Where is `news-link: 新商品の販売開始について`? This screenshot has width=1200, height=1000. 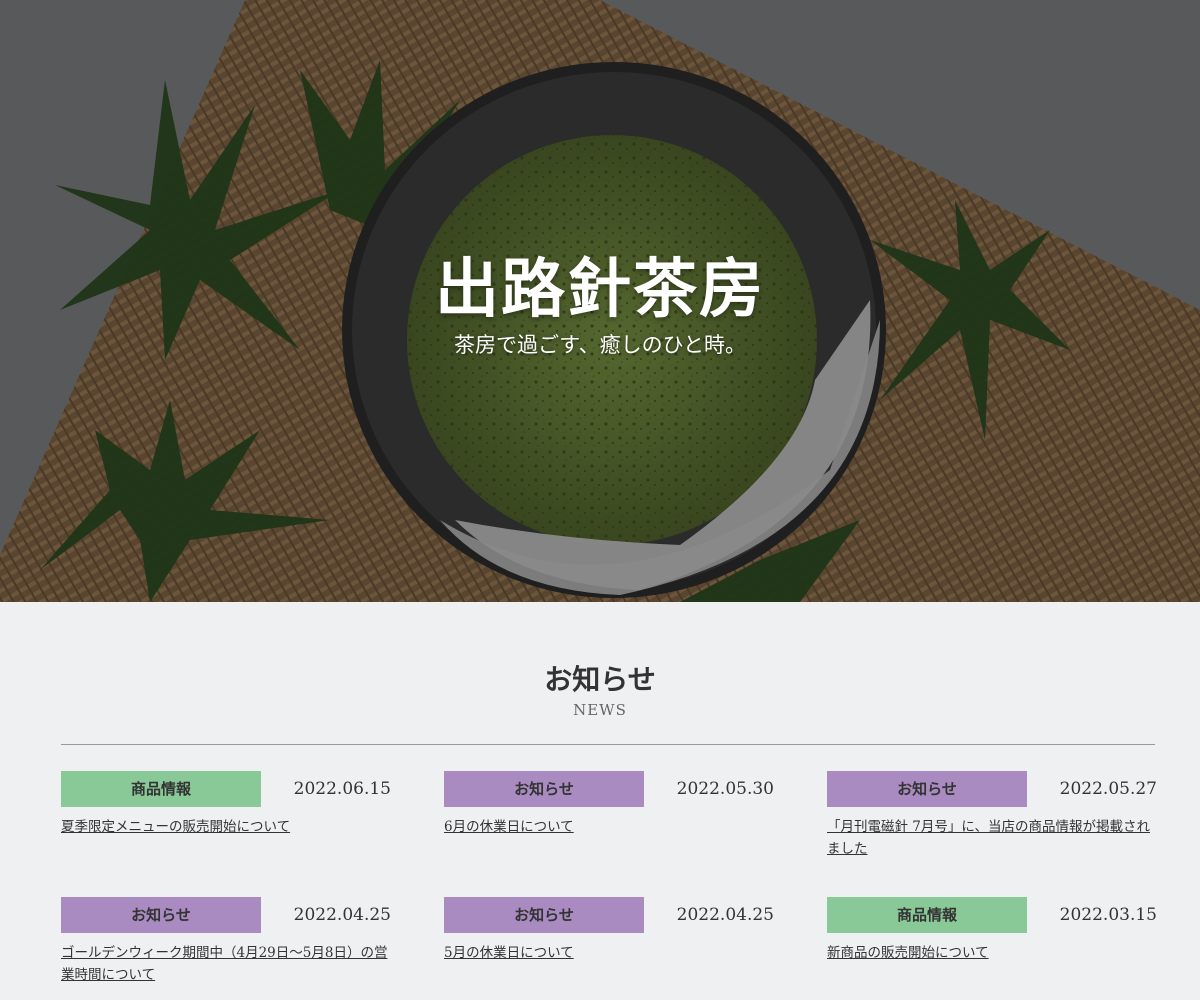 news-link: 新商品の販売開始について is located at coordinates (992, 953).